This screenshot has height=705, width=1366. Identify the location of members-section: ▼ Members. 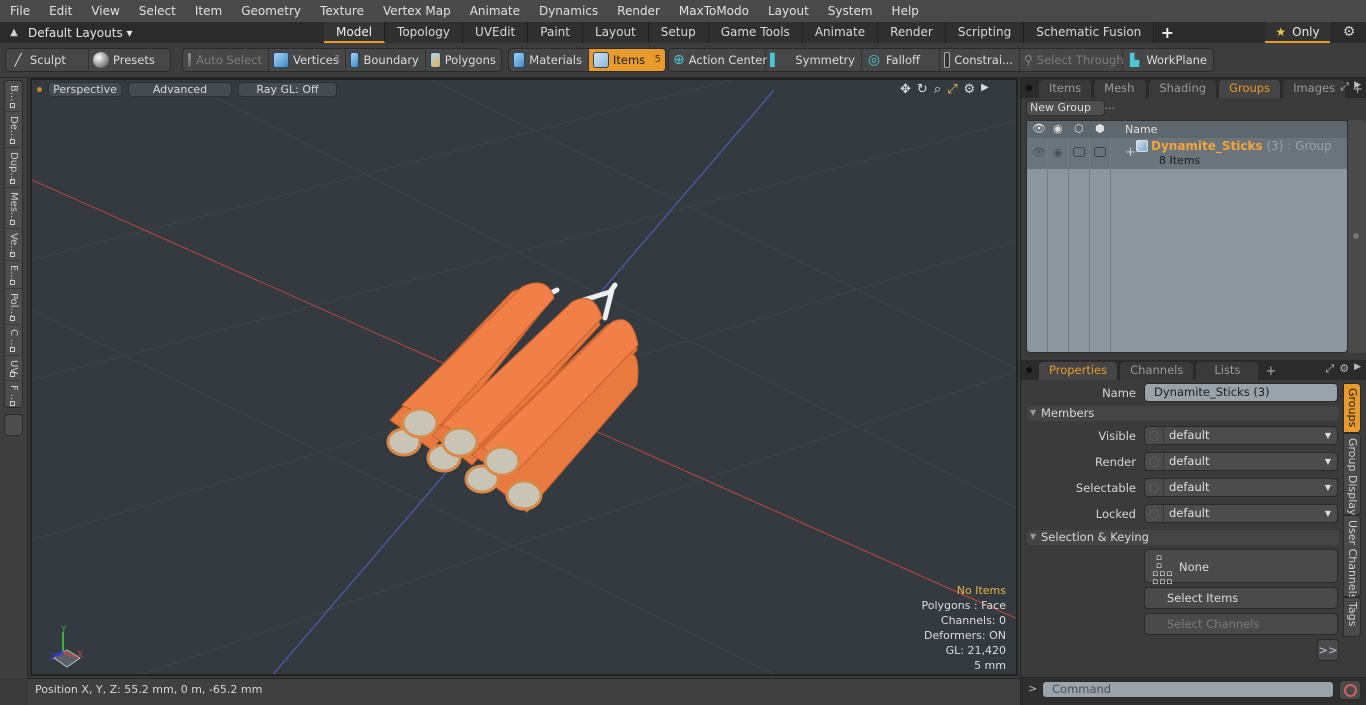
(1183, 413).